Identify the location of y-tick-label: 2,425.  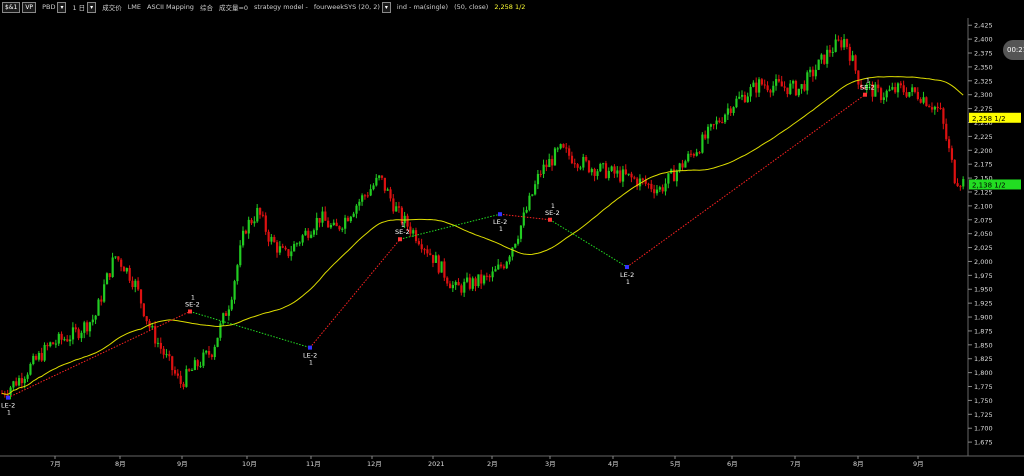
(983, 26).